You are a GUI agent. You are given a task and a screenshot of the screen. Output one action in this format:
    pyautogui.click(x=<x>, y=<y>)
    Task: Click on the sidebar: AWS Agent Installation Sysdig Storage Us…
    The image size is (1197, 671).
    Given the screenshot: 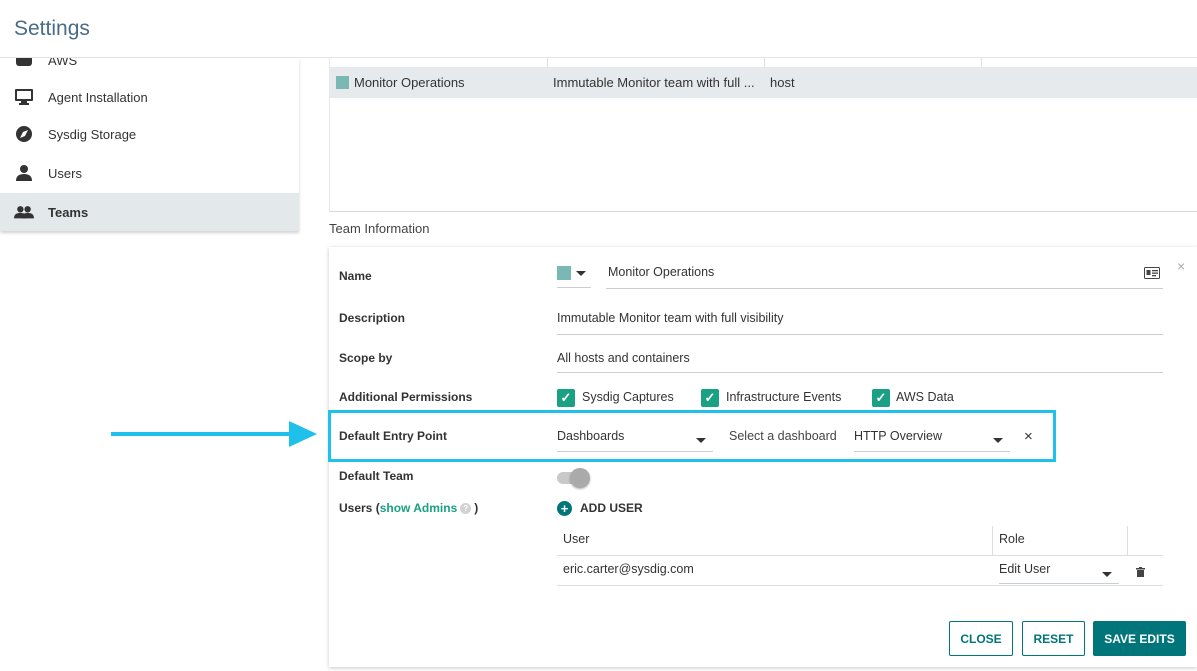 What is the action you would take?
    pyautogui.click(x=149, y=144)
    